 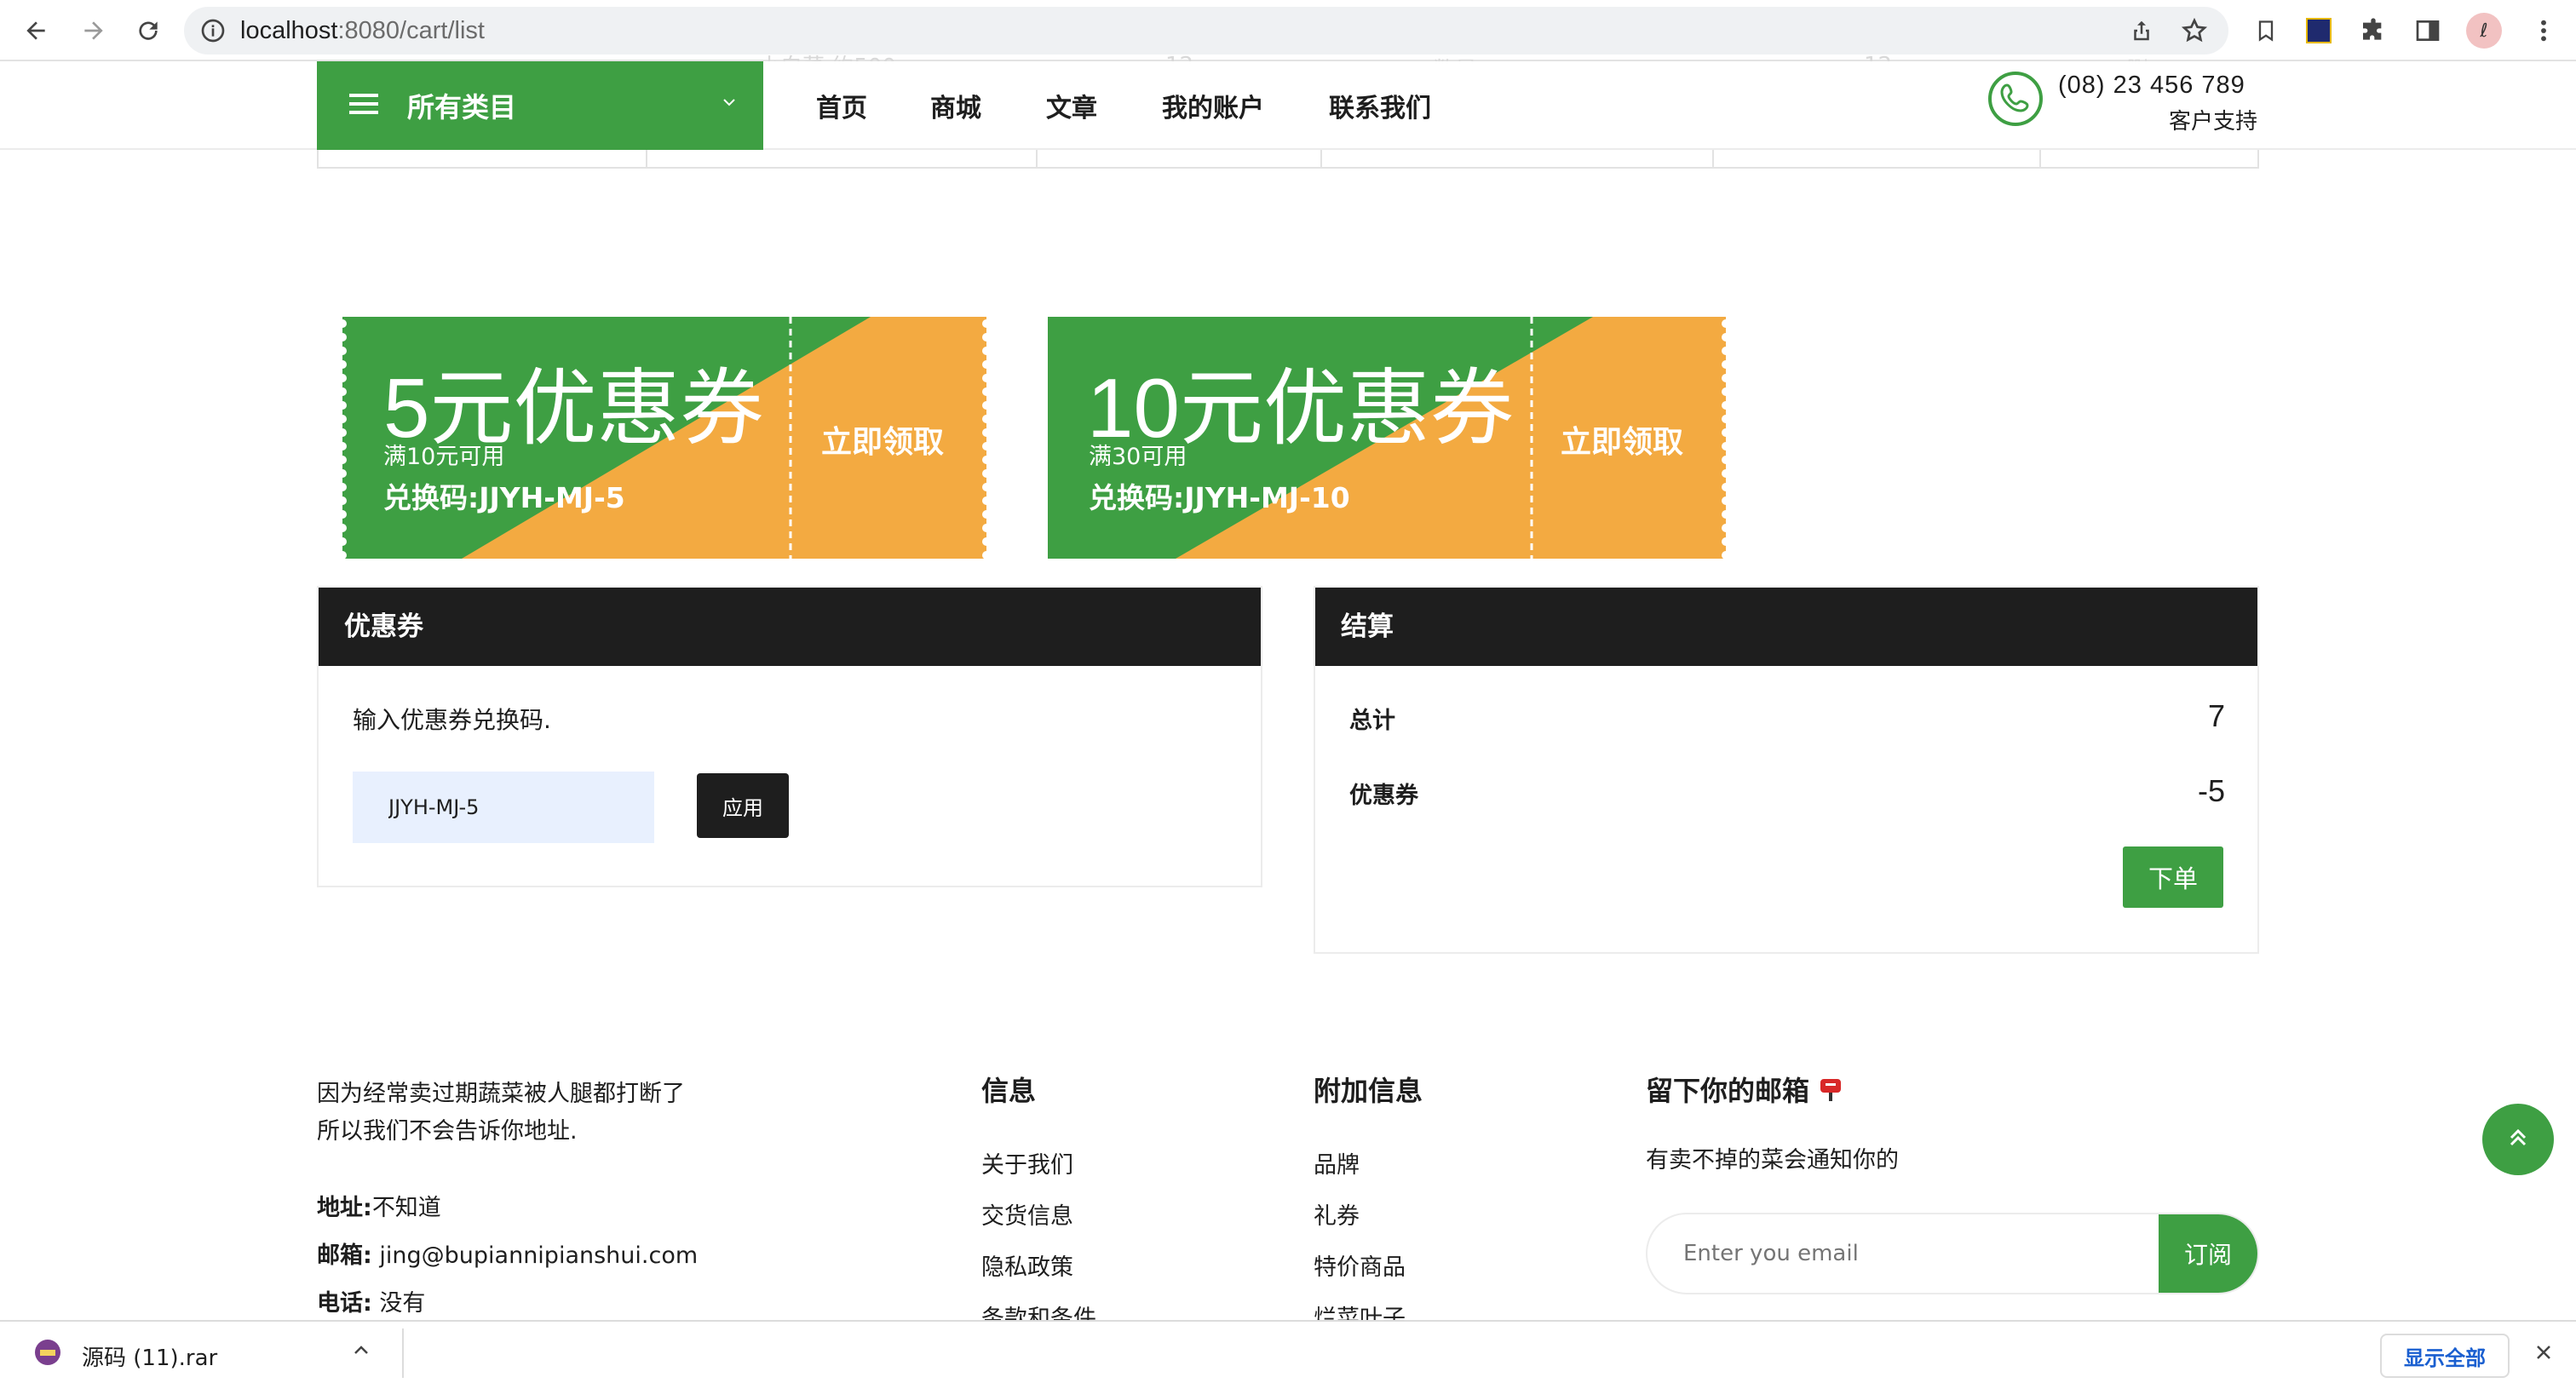 What do you see at coordinates (1009, 1091) in the screenshot?
I see `footer-info-title: 信息` at bounding box center [1009, 1091].